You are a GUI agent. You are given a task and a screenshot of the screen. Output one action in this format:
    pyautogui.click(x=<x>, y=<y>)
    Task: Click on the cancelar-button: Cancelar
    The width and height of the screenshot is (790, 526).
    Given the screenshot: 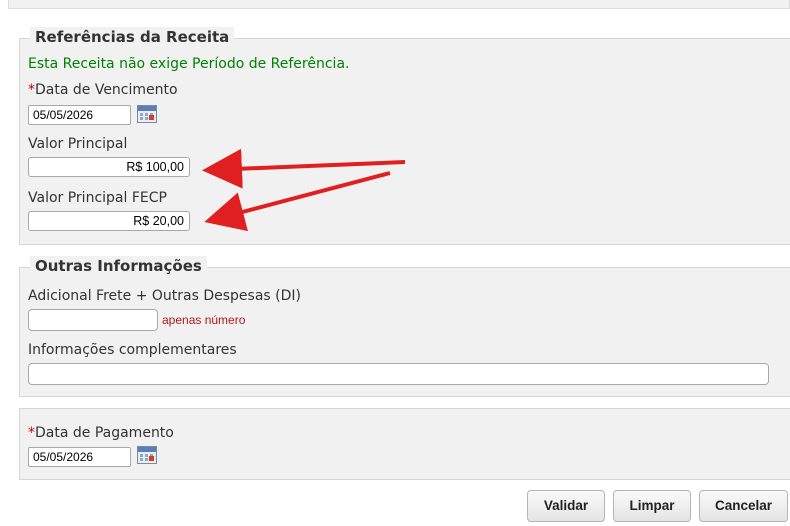 What is the action you would take?
    pyautogui.click(x=743, y=506)
    